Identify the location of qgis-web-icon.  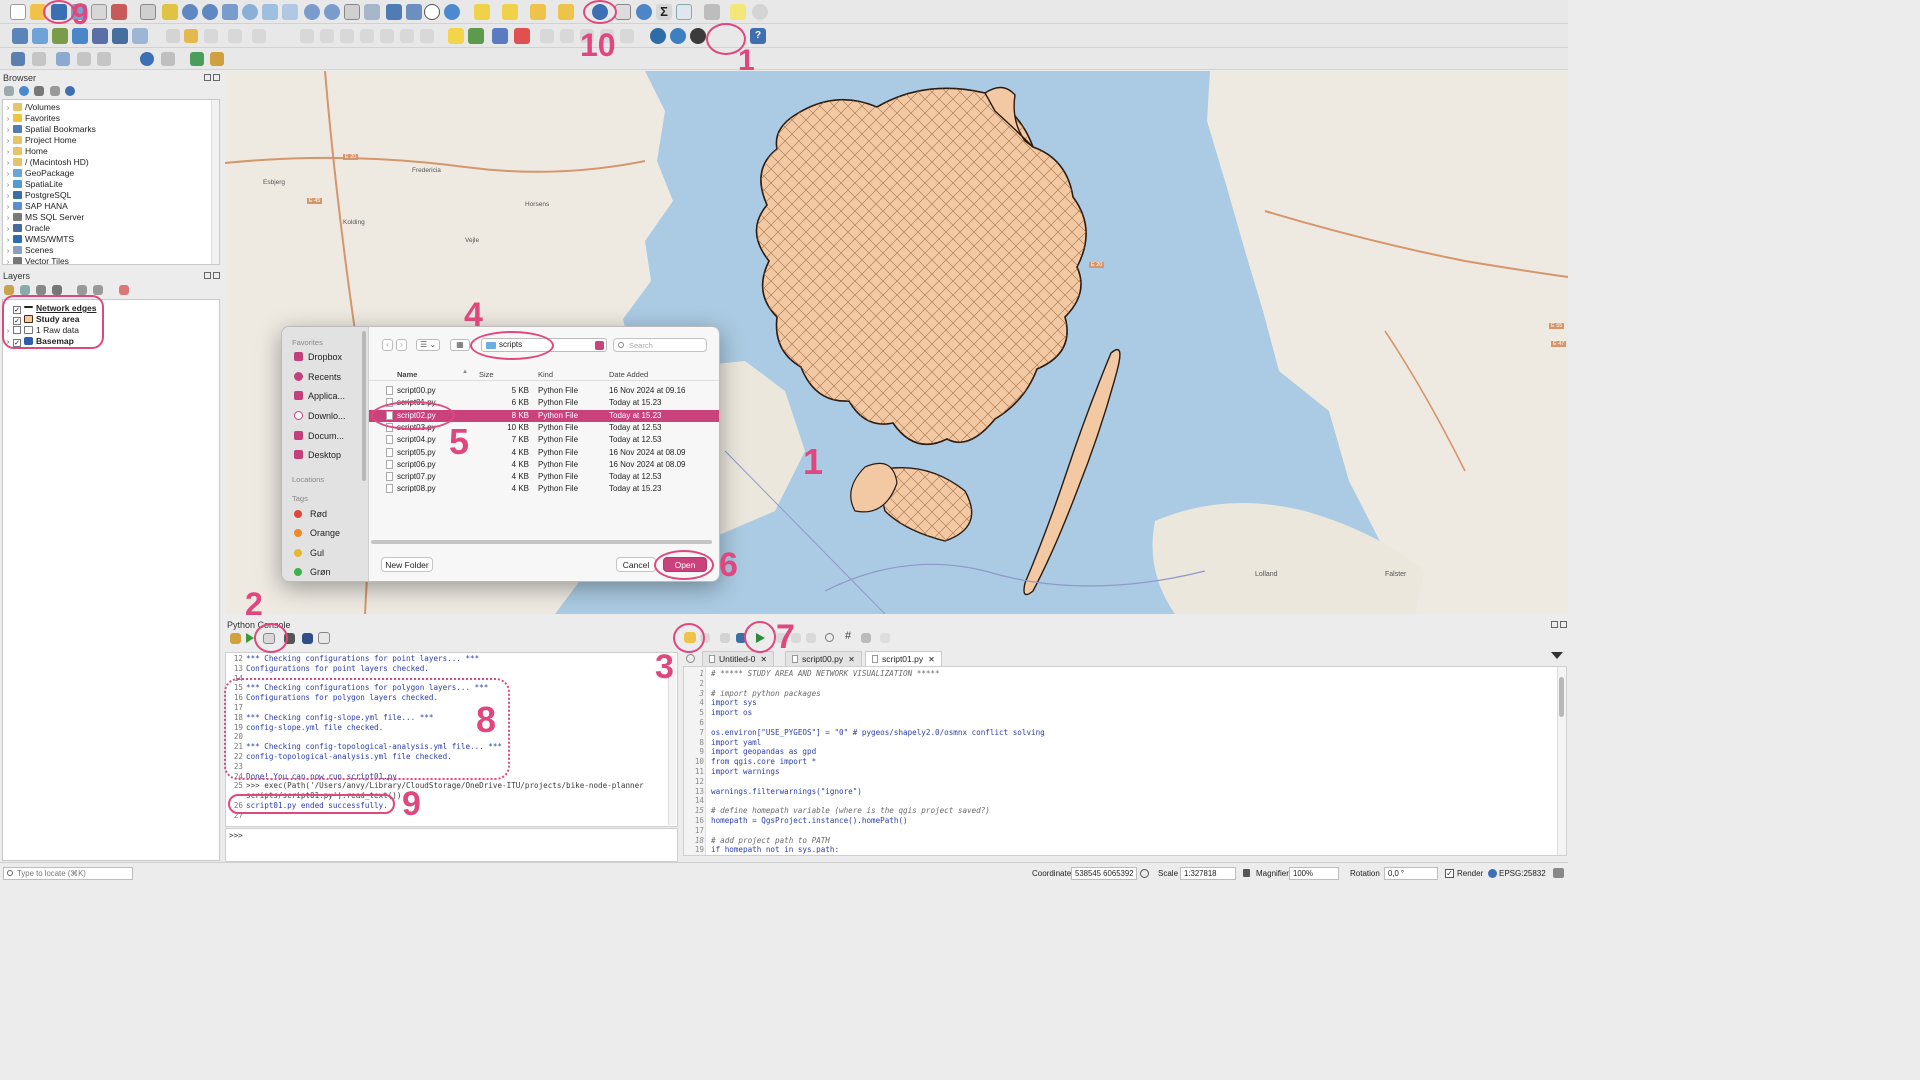
(658, 36).